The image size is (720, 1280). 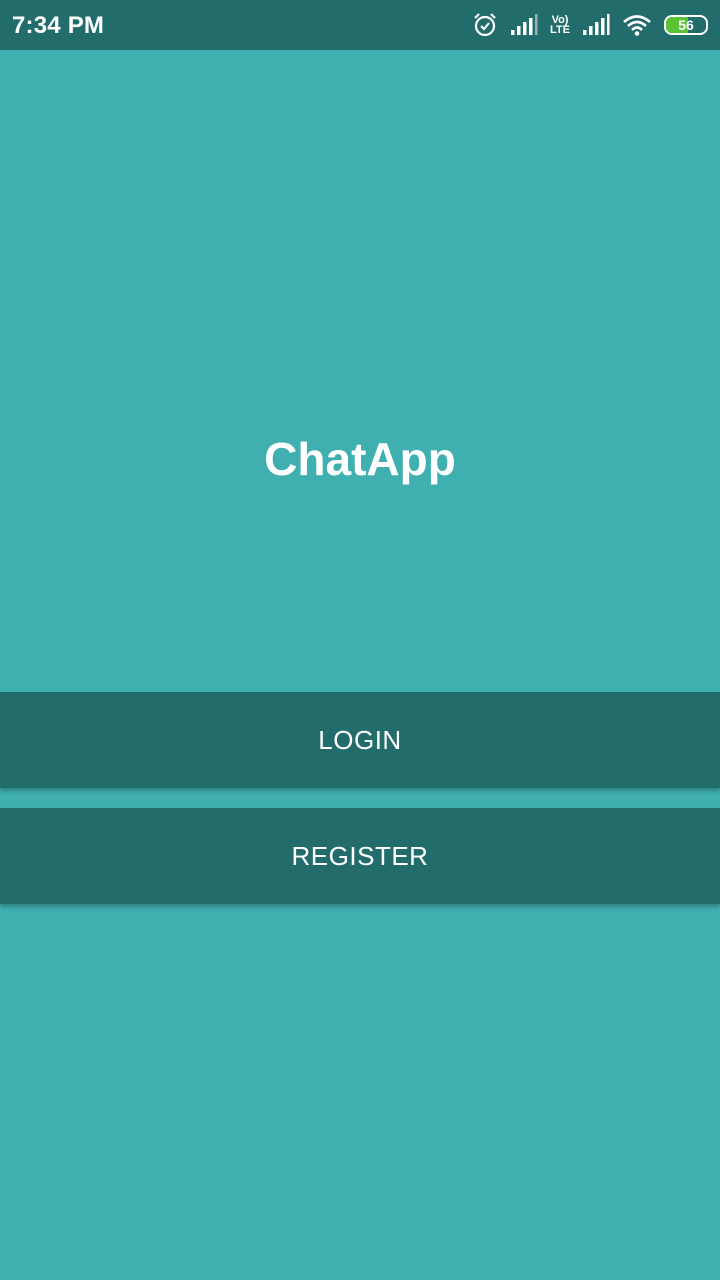 I want to click on volte-icon: Vo) LTE, so click(x=560, y=25).